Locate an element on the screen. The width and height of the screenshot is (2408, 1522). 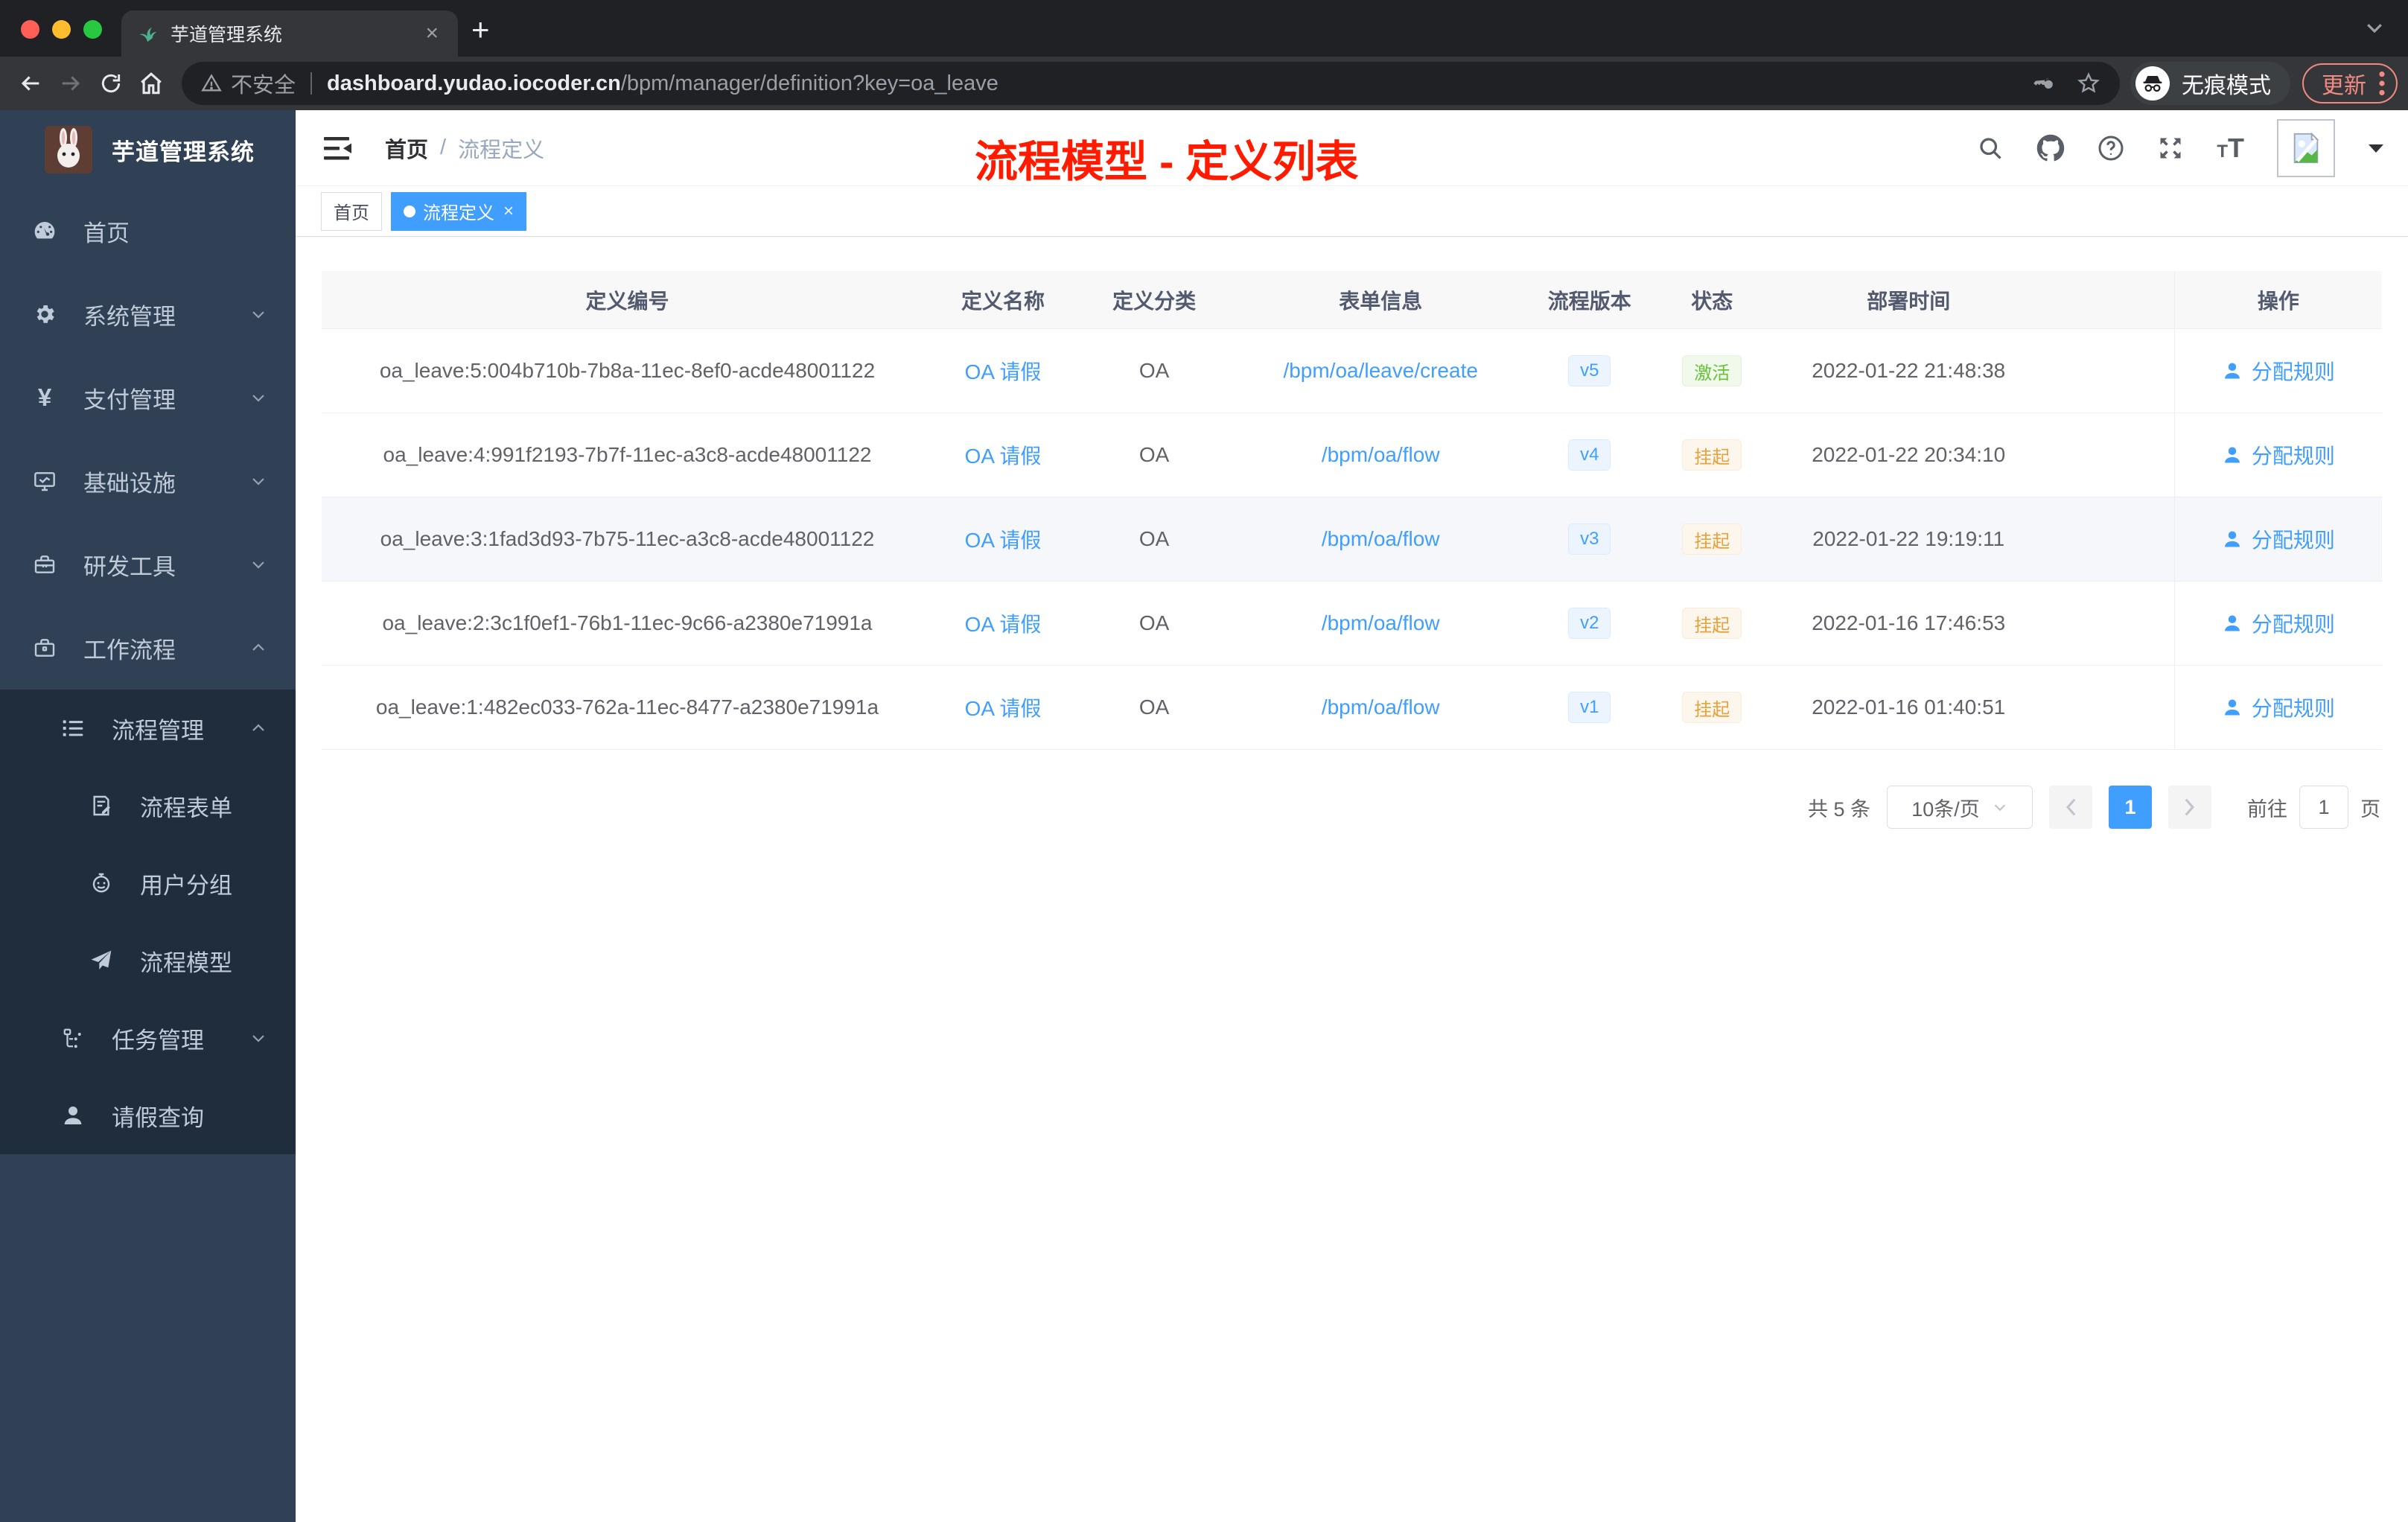
font-size-icon: TT is located at coordinates (2230, 148).